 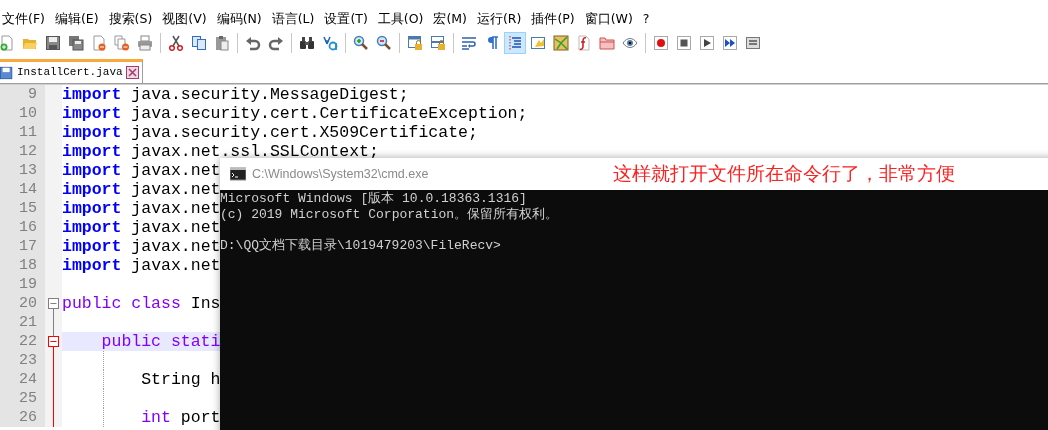 I want to click on menu-item: 窗口(W), so click(x=608, y=19).